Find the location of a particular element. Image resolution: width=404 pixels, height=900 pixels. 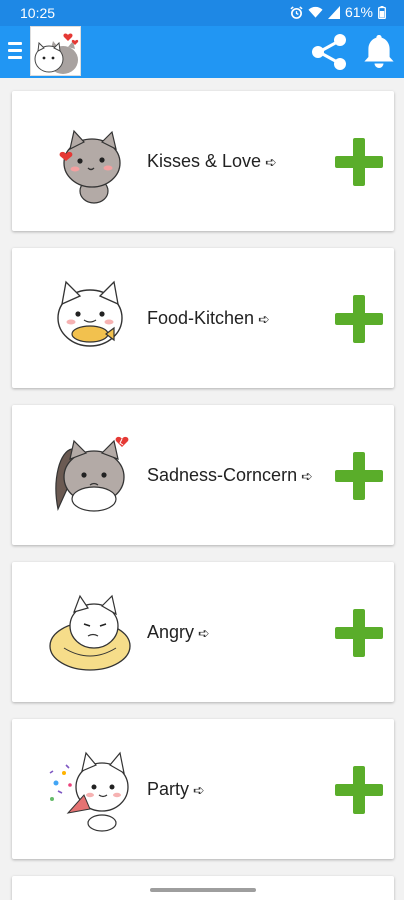

category-label: Party ➪ is located at coordinates (176, 789).